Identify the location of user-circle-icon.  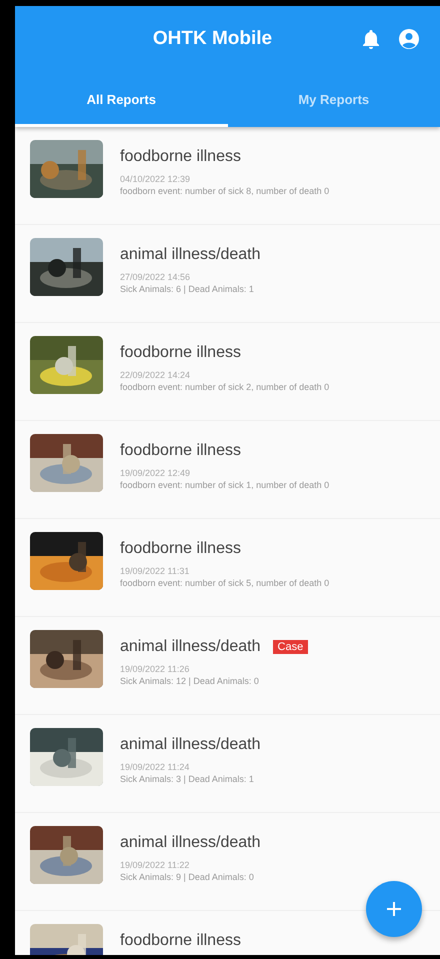
(409, 39).